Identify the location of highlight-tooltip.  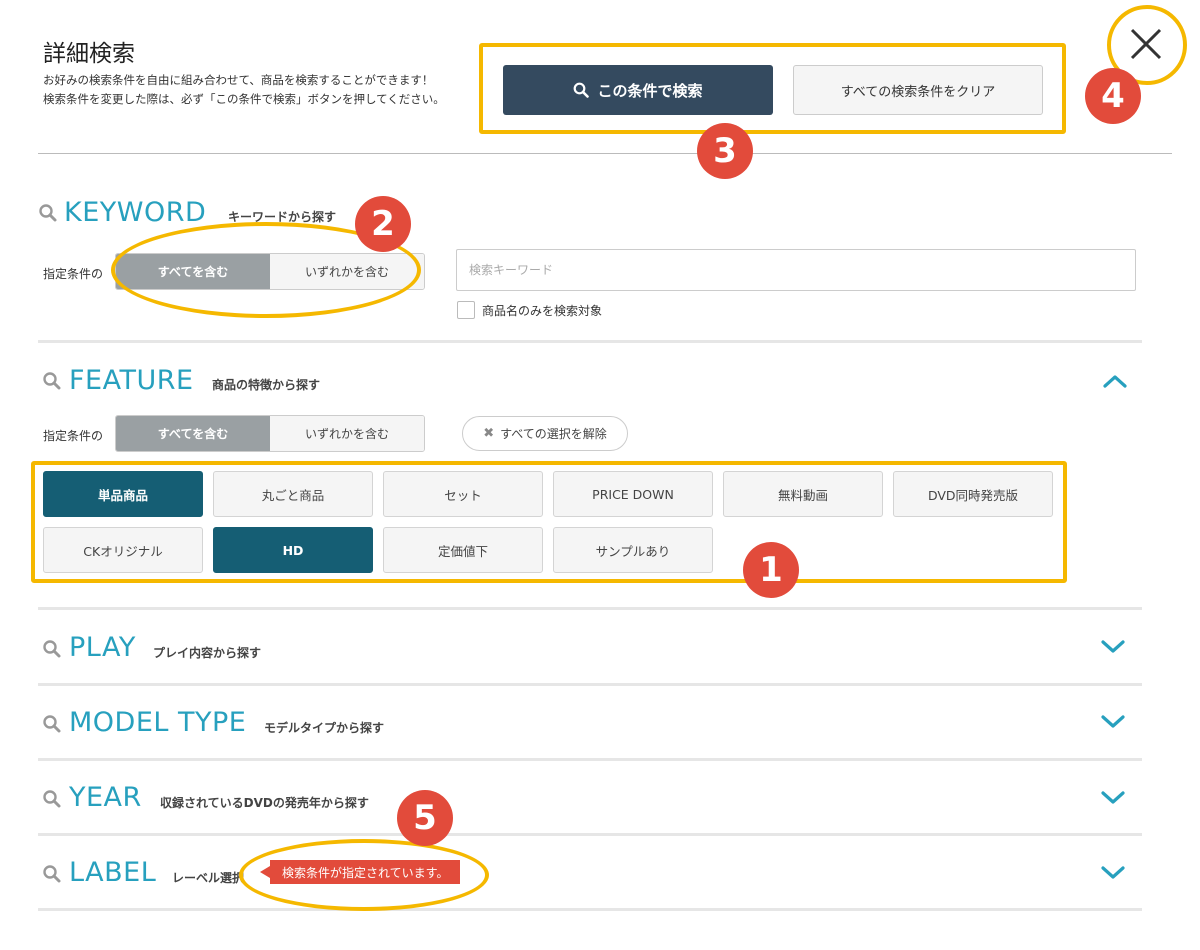
(364, 875).